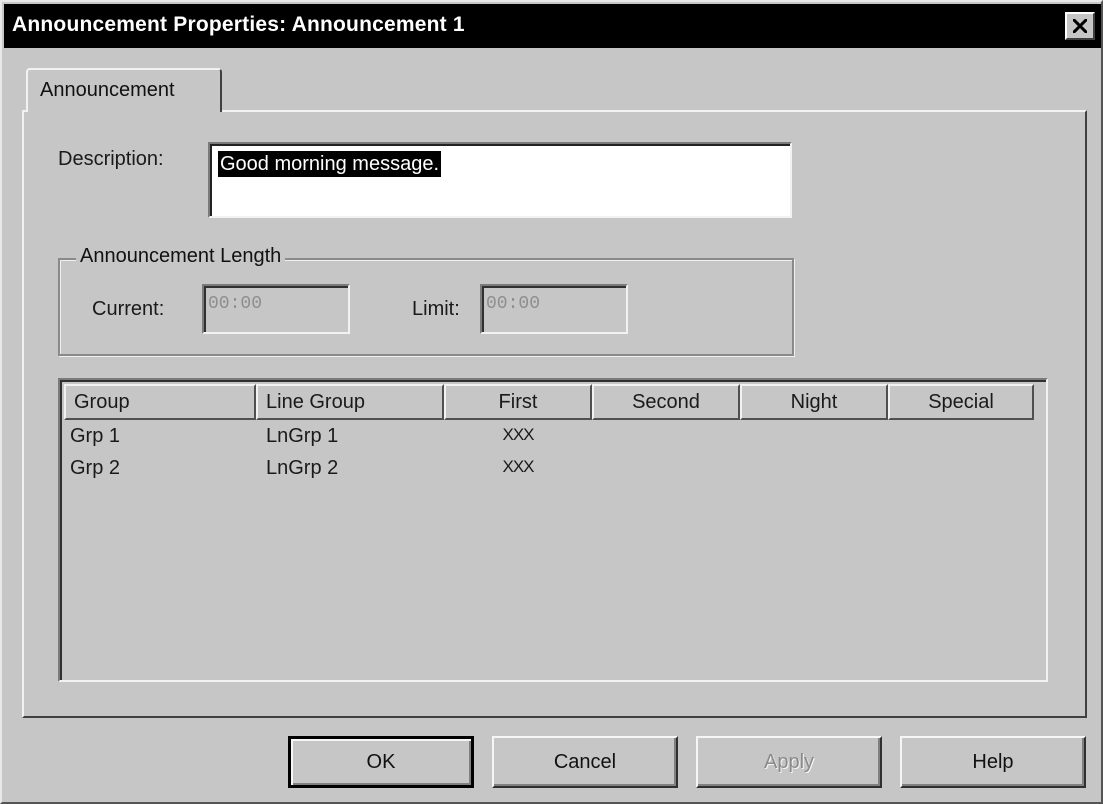 The image size is (1103, 804). I want to click on cell-group: Grp 2, so click(95, 468).